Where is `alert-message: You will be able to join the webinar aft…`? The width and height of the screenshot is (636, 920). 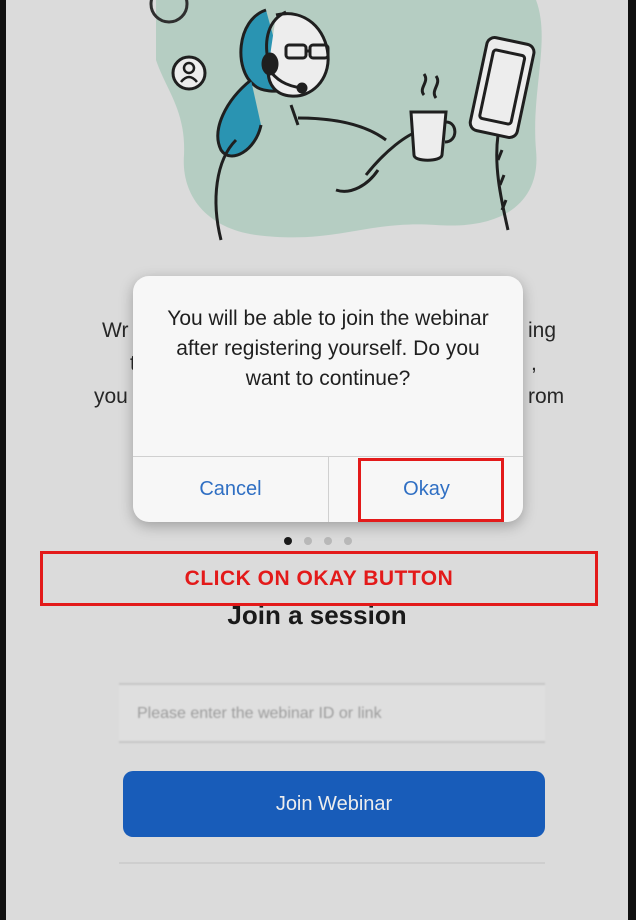
alert-message: You will be able to join the webinar aft… is located at coordinates (328, 348).